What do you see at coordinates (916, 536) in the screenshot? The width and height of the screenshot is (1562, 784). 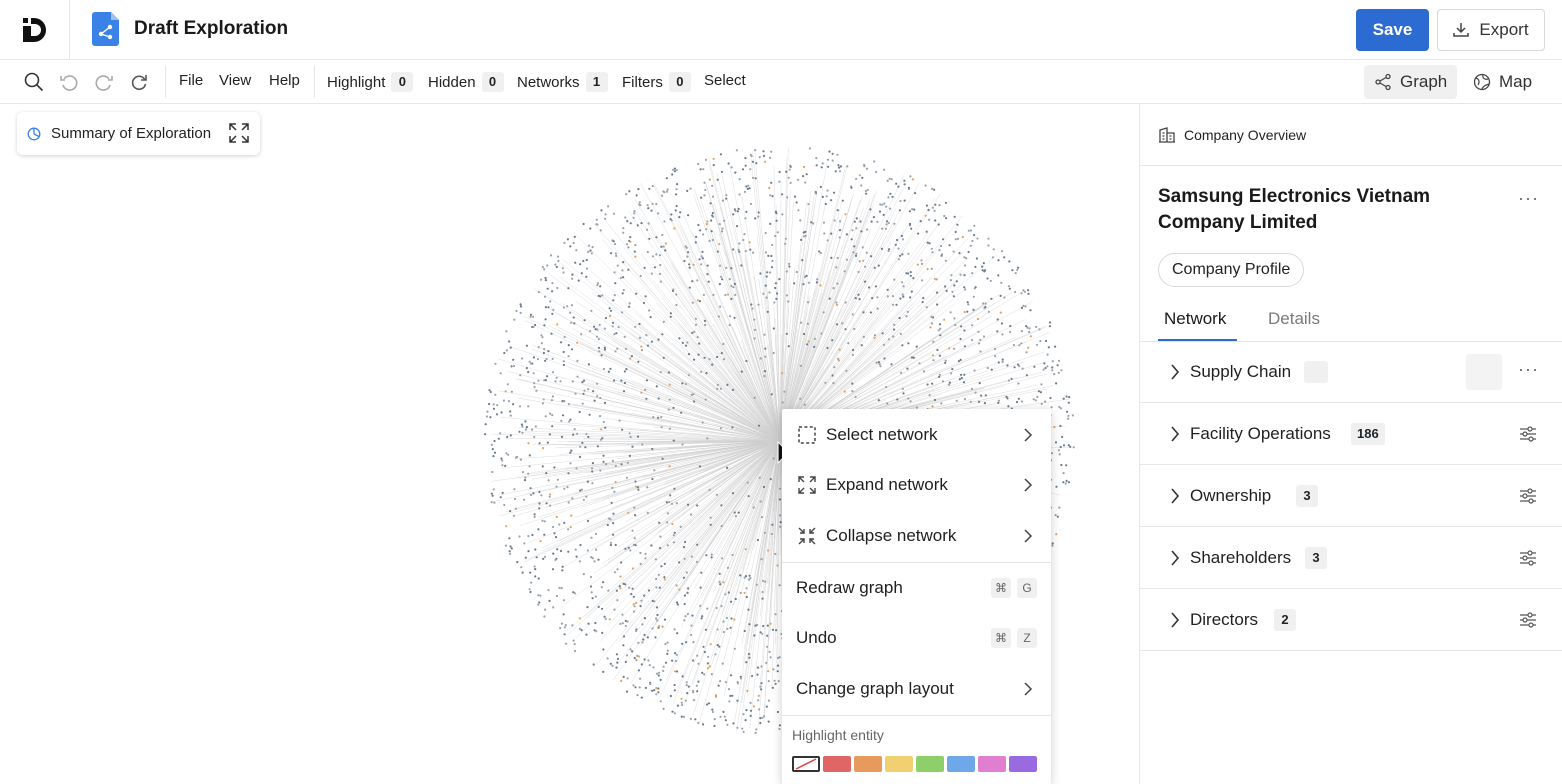 I see `menu-item-collapse-network: Collapse network` at bounding box center [916, 536].